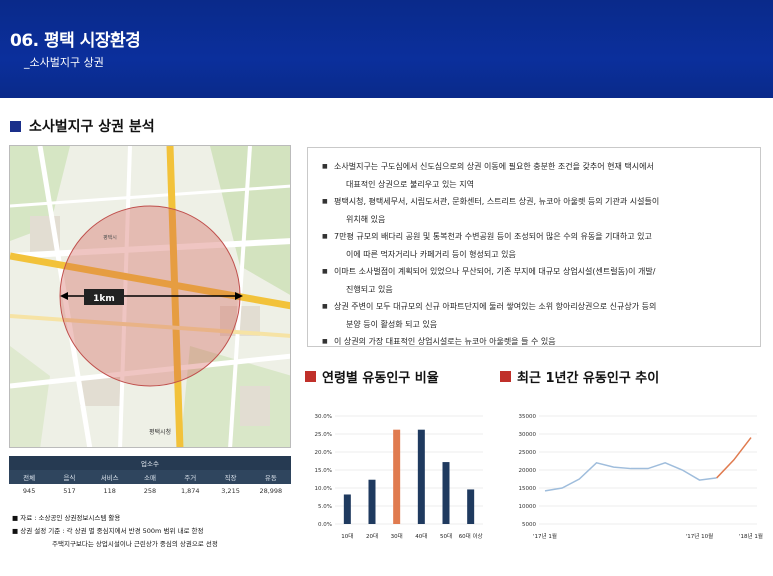  Describe the element at coordinates (734, 458) in the screenshot. I see `trend-line-highlight` at that location.